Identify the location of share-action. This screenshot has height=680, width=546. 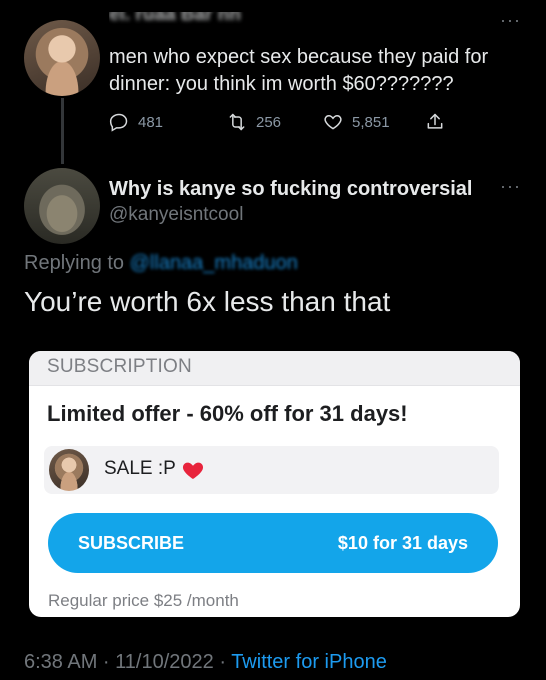
(435, 122).